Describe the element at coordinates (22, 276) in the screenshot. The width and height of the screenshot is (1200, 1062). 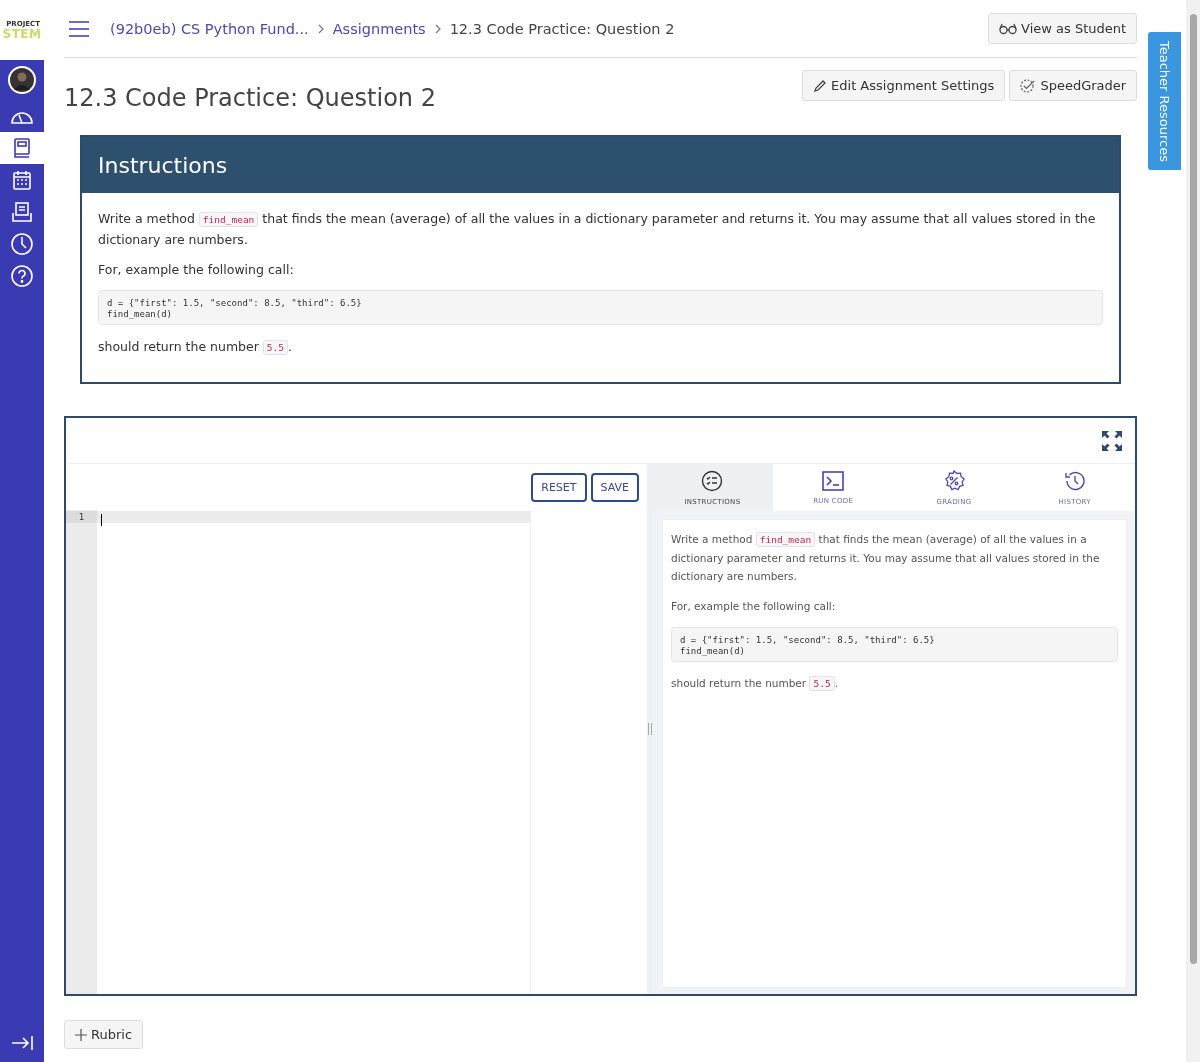
I see `help-icon` at that location.